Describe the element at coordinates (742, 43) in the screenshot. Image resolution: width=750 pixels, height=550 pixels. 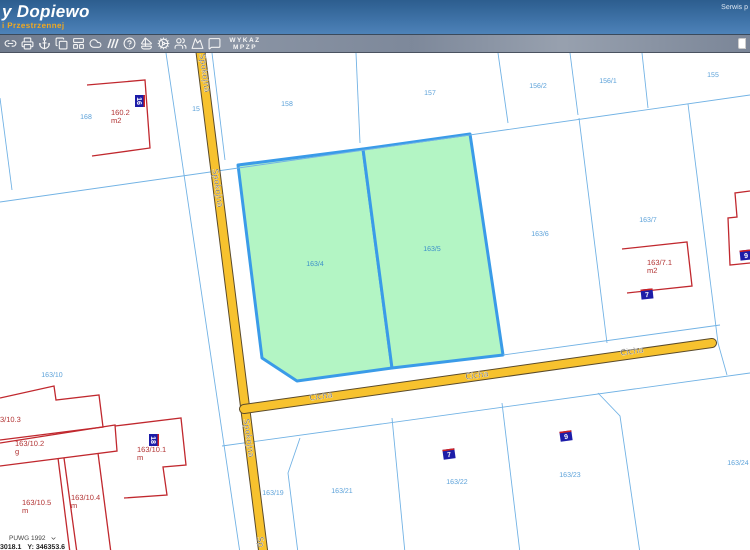
I see `toolbar-button` at that location.